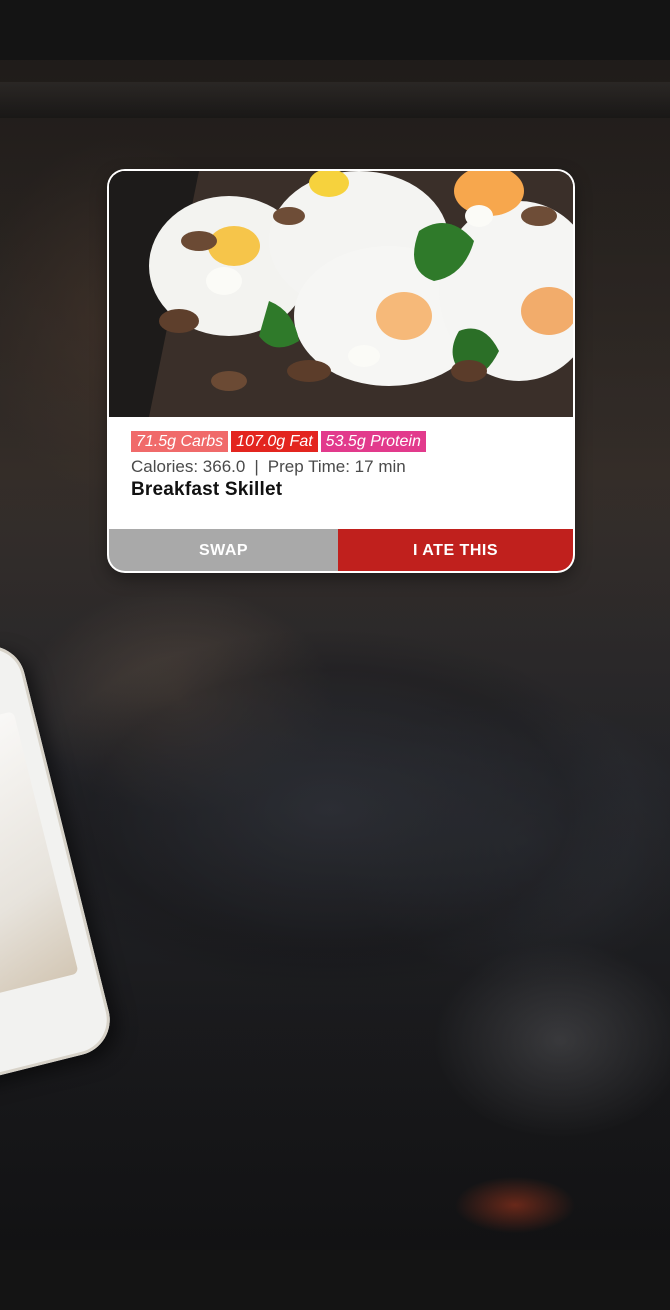 This screenshot has width=670, height=1310. I want to click on swap-button: SWAP, so click(223, 550).